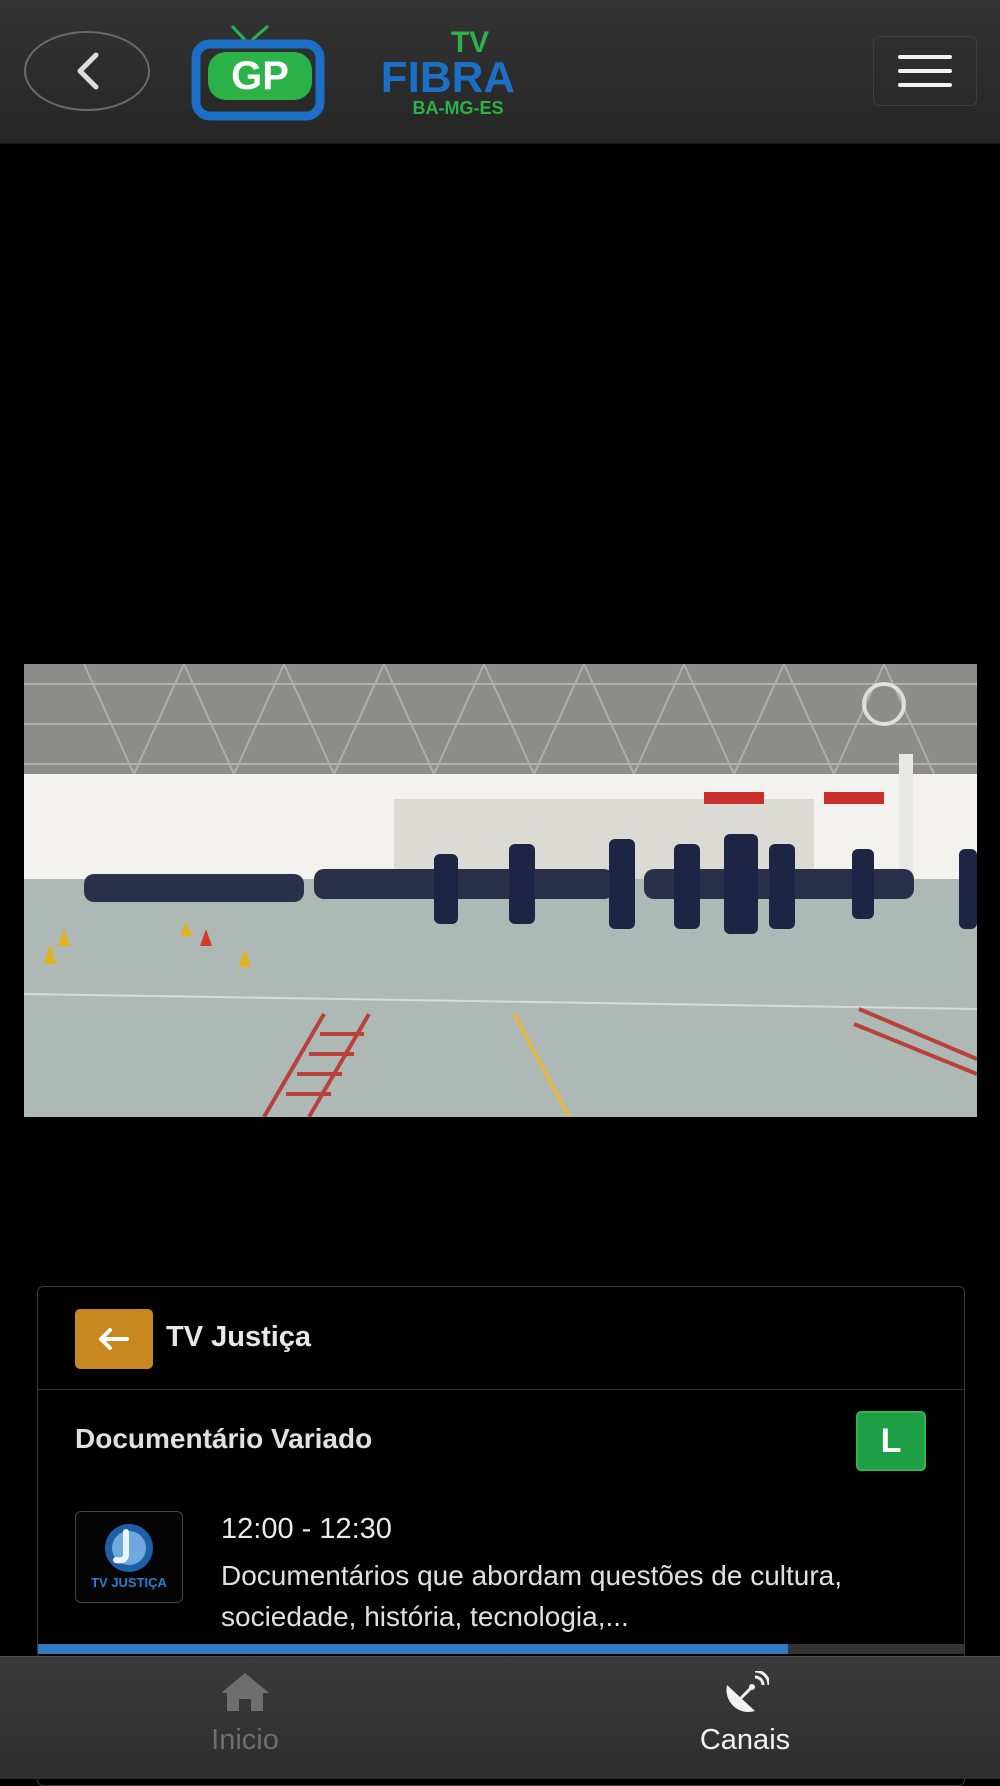 This screenshot has height=1786, width=1000. I want to click on chevron-left-icon, so click(88, 71).